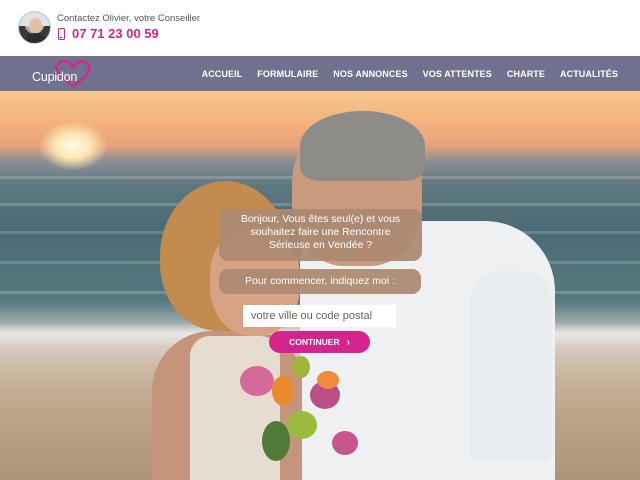 Image resolution: width=640 pixels, height=480 pixels. What do you see at coordinates (319, 316) in the screenshot?
I see `city-input` at bounding box center [319, 316].